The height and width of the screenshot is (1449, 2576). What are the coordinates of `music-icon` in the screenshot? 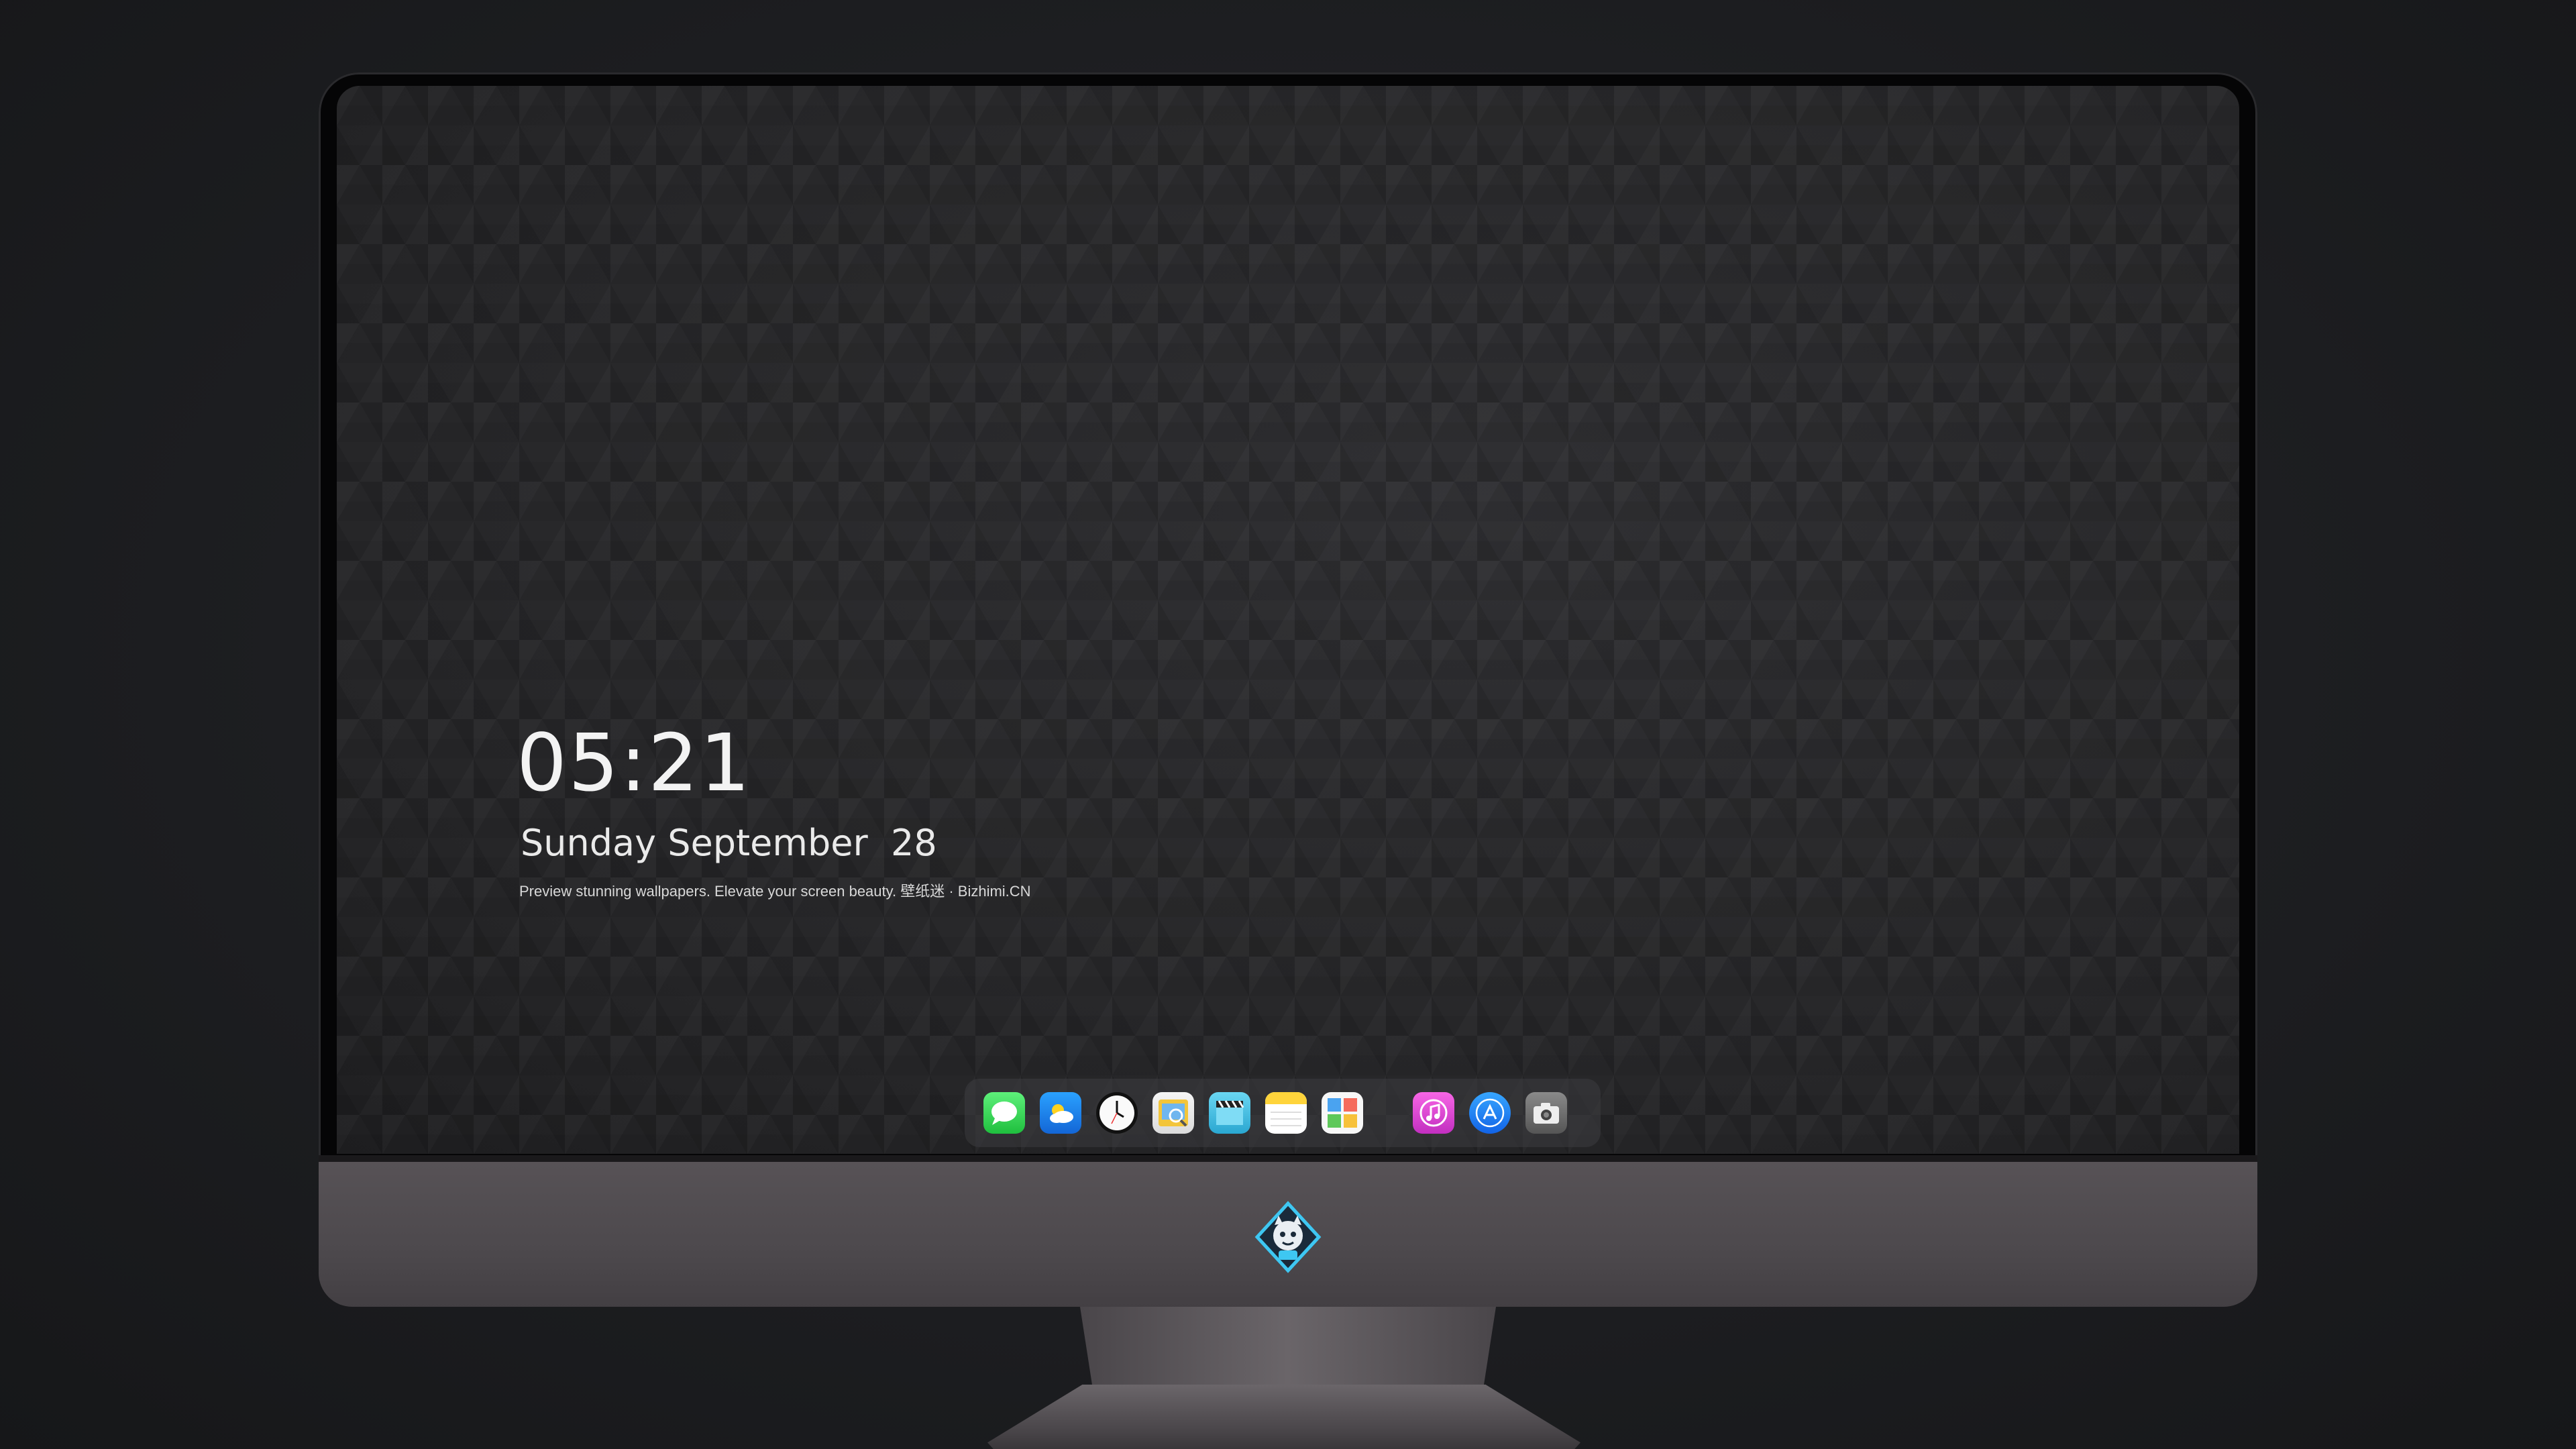 It's located at (1433, 1113).